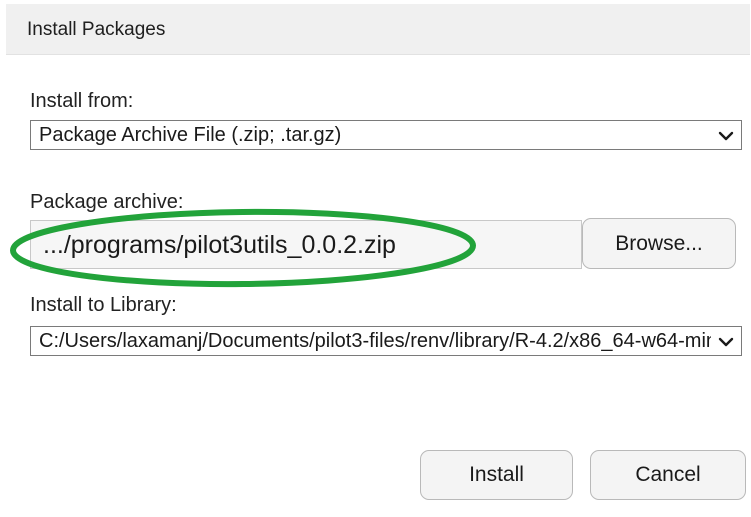 Image resolution: width=751 pixels, height=517 pixels. What do you see at coordinates (103, 305) in the screenshot?
I see `install-to-library-label: Install to Library:` at bounding box center [103, 305].